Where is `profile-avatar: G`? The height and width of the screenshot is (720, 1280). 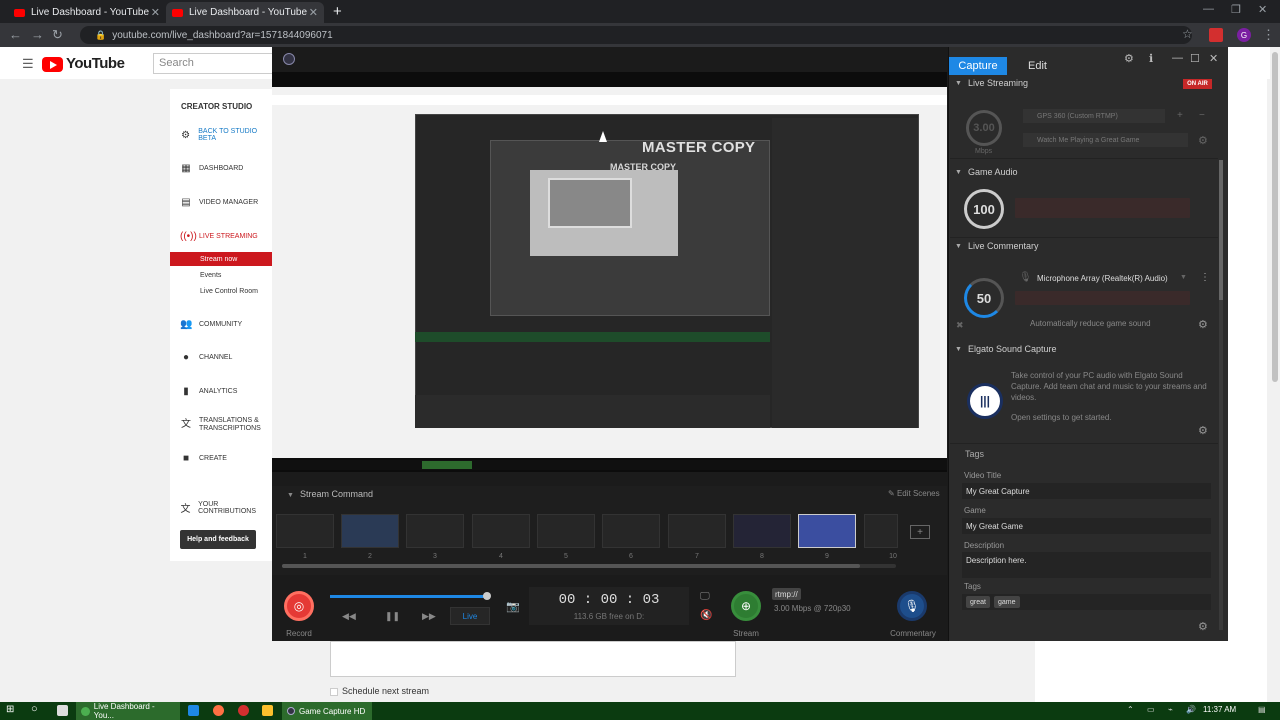 profile-avatar: G is located at coordinates (1244, 35).